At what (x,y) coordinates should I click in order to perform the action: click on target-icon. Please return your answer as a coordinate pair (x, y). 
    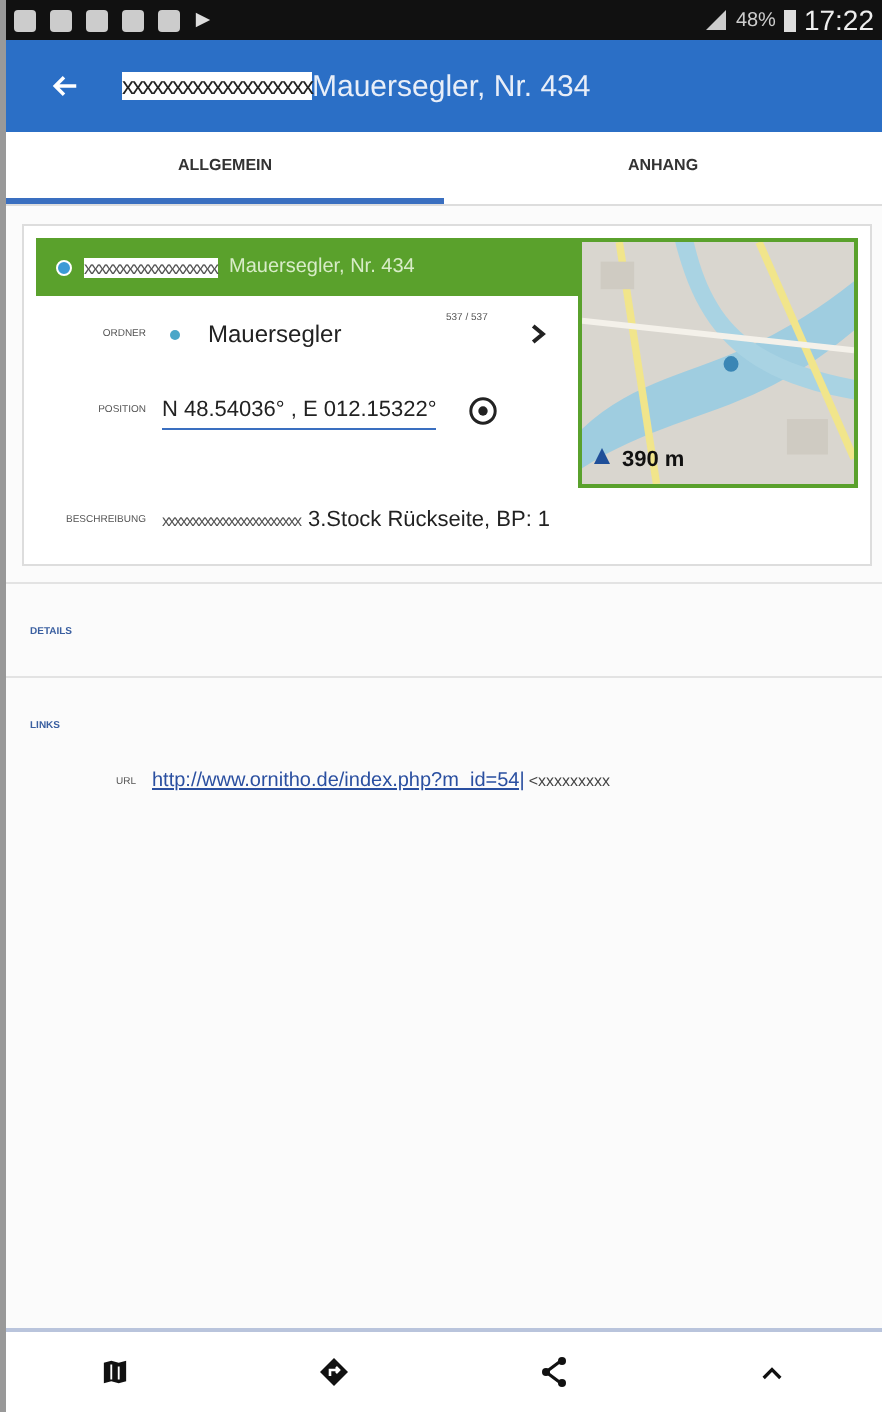
    Looking at the image, I should click on (483, 410).